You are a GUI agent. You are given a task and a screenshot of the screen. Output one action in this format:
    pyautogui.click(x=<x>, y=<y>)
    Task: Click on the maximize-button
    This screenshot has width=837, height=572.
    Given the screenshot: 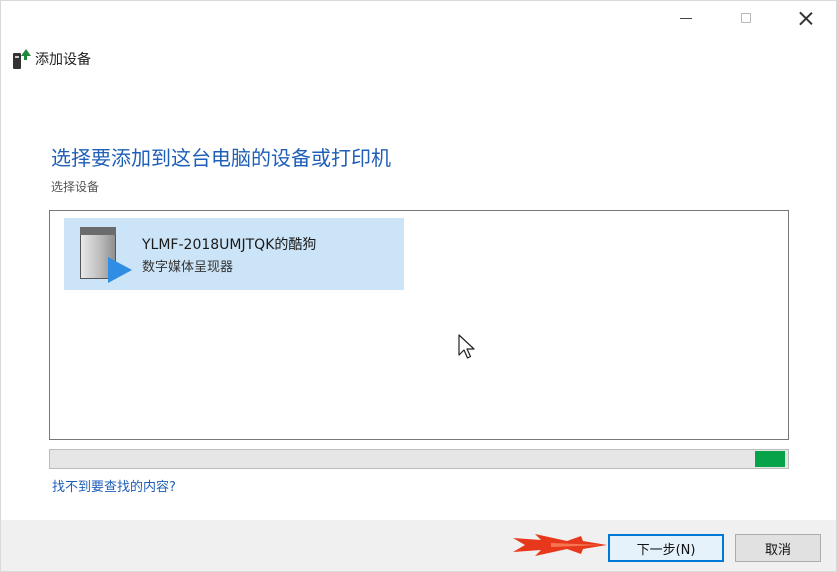 What is the action you would take?
    pyautogui.click(x=746, y=18)
    